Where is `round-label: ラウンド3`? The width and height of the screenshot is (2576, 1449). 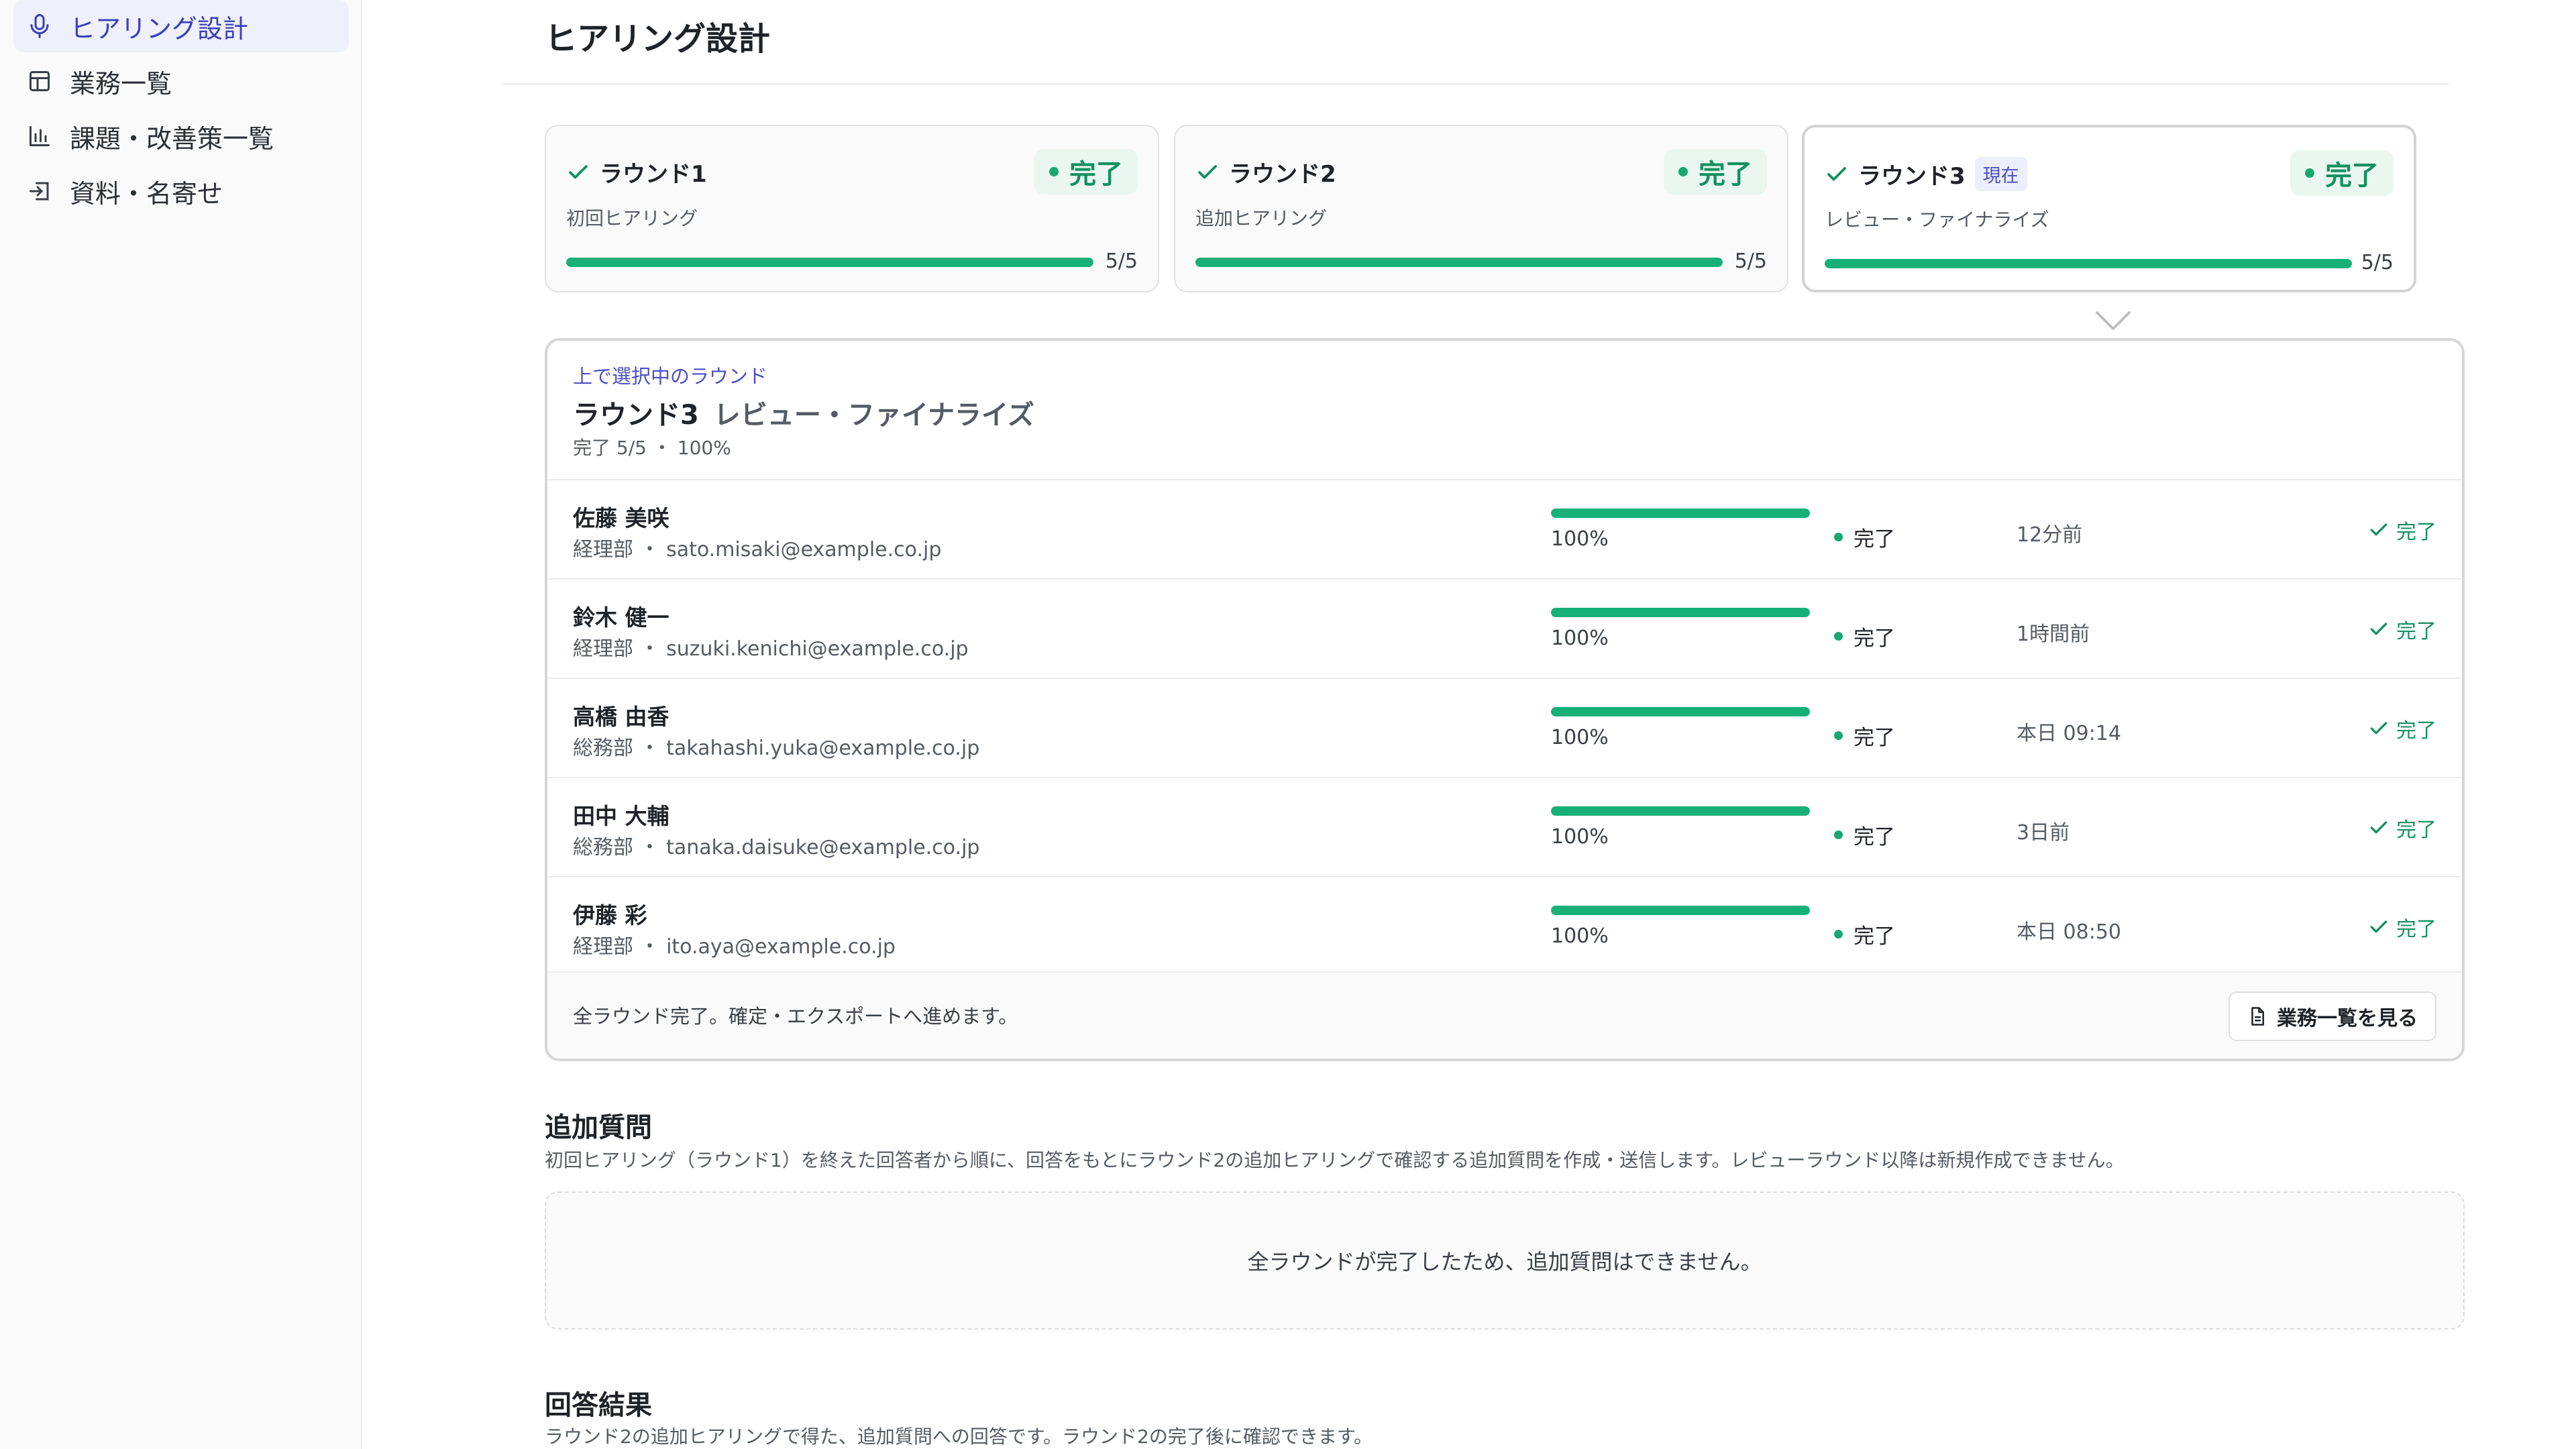
round-label: ラウンド3 is located at coordinates (1912, 176).